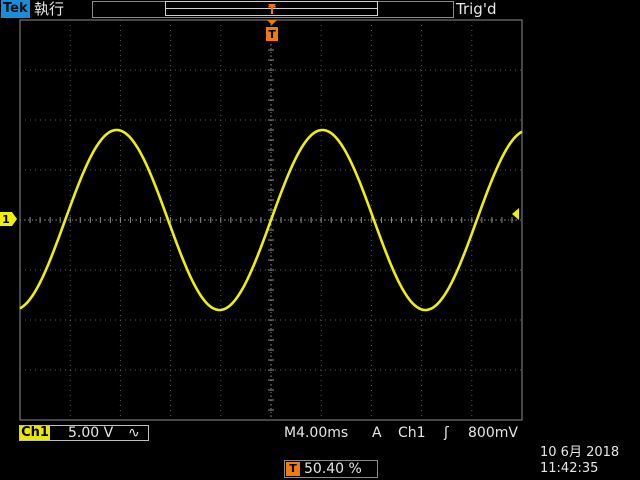 The image size is (640, 480). I want to click on date-readout: 10 6月 2018, so click(580, 452).